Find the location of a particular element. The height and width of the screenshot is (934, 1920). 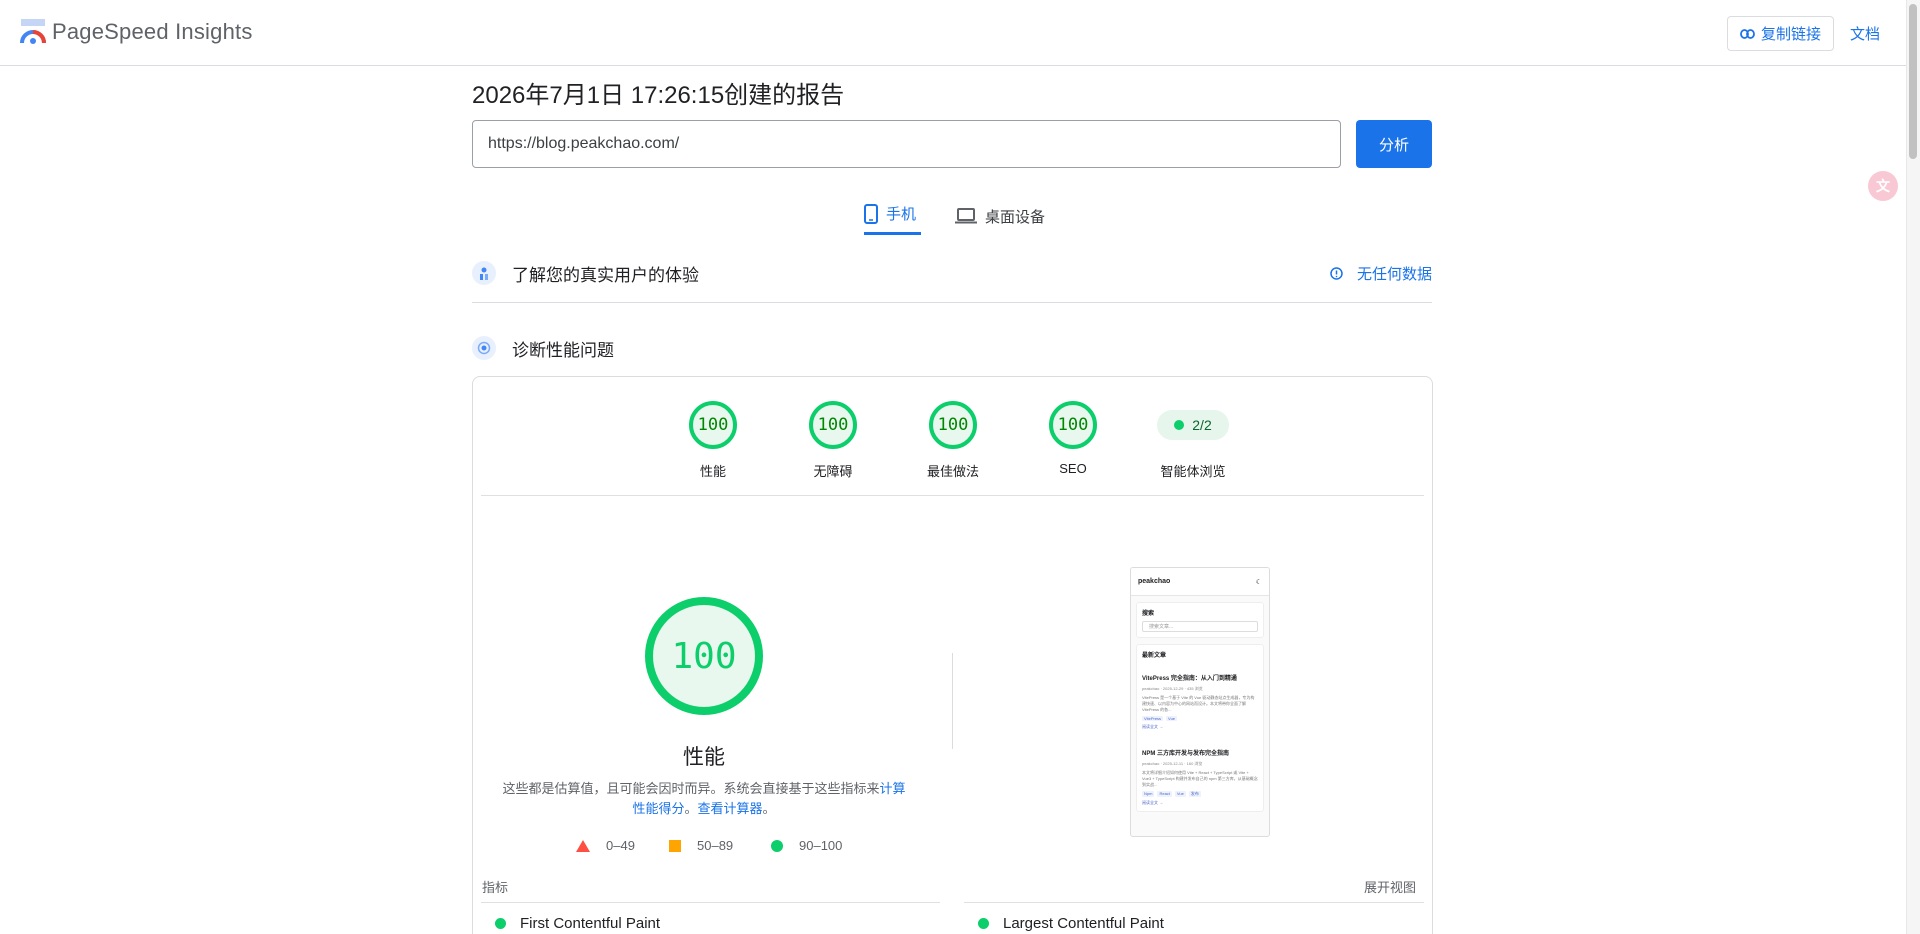

analyze-button: 分析 is located at coordinates (1394, 144).